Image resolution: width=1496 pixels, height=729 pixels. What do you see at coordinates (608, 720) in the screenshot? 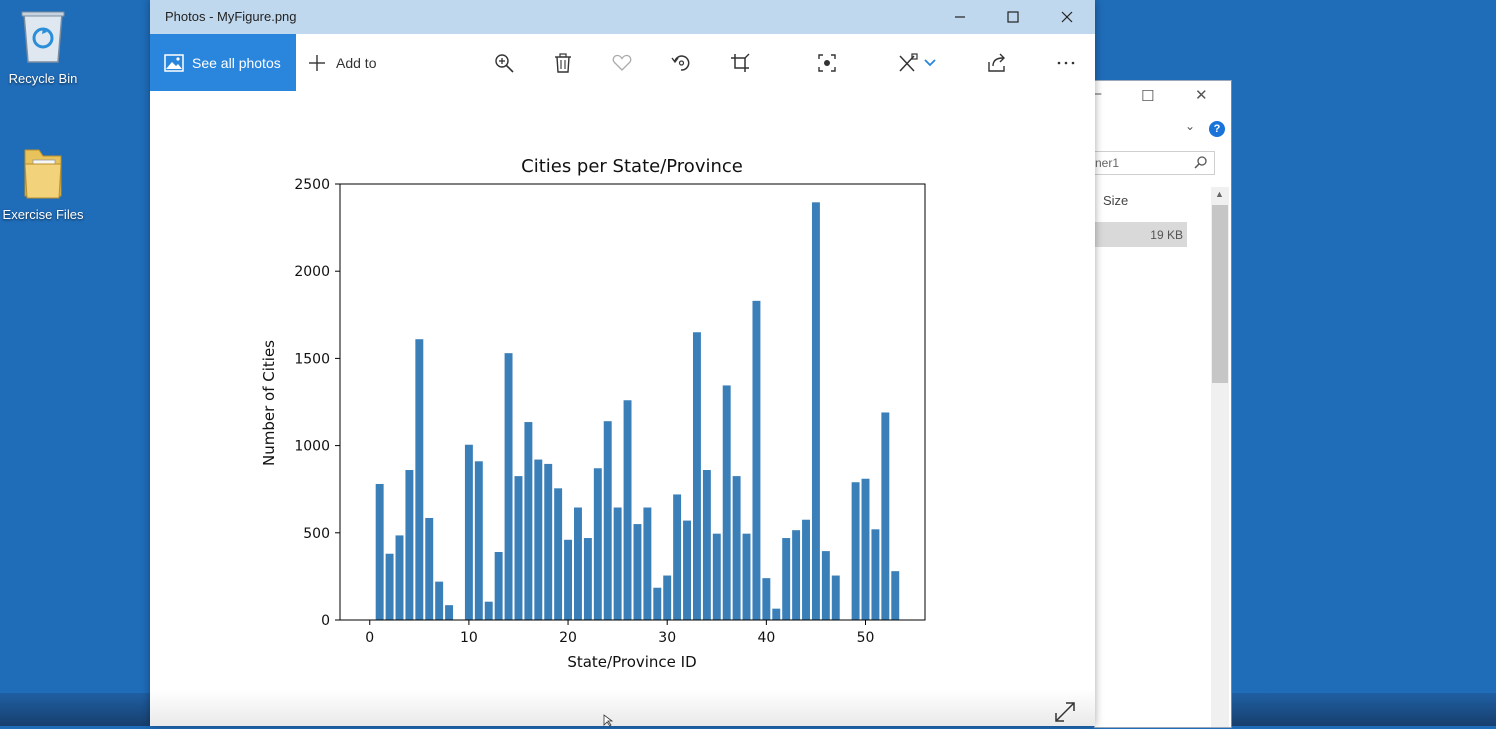
I see `mouse-cursor-icon` at bounding box center [608, 720].